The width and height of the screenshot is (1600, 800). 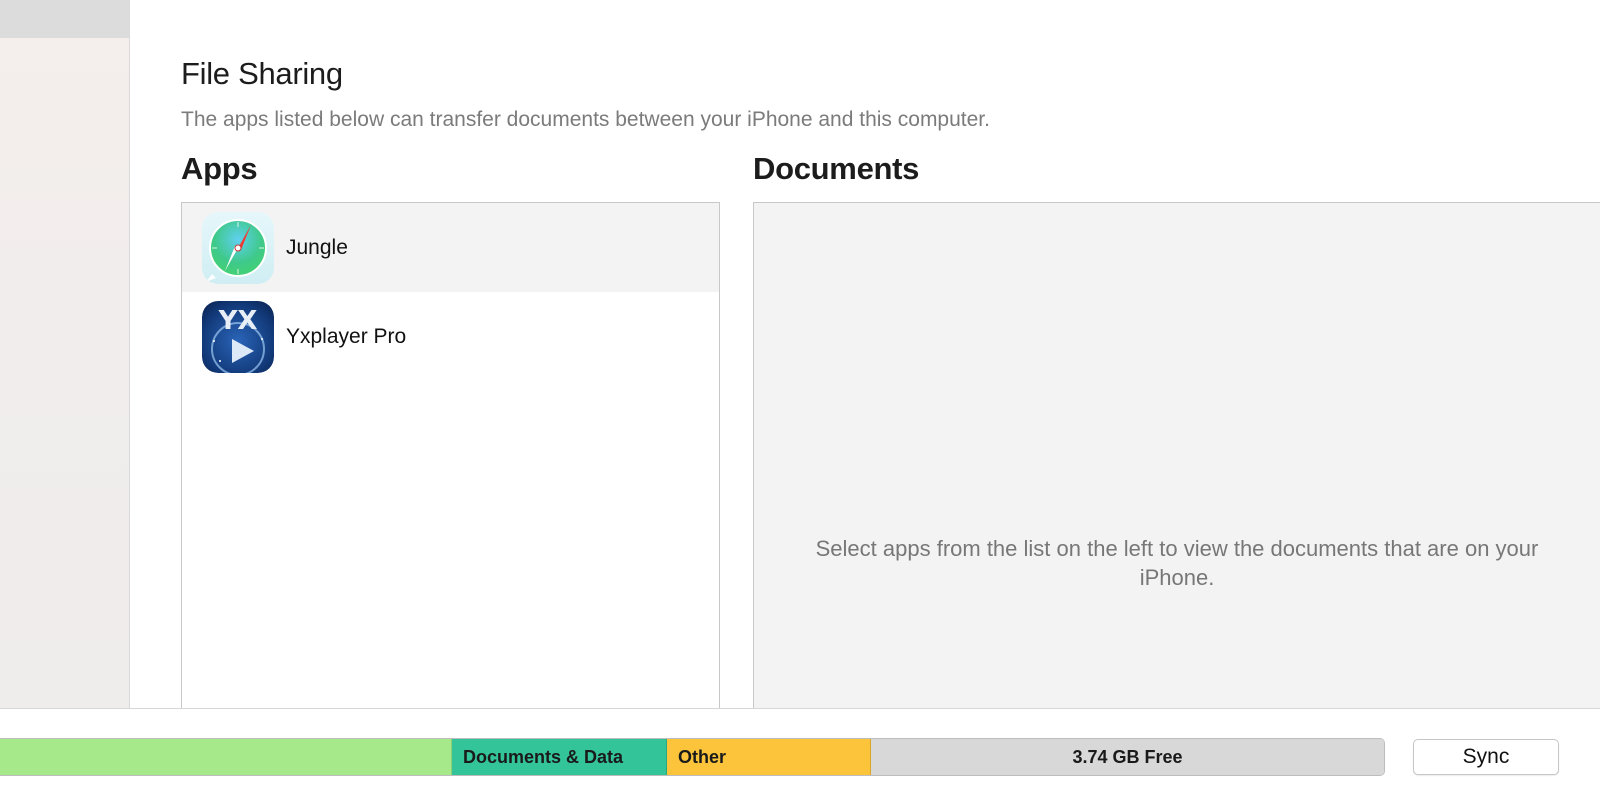 I want to click on storage-segment-label: Documents & Data, so click(x=543, y=756).